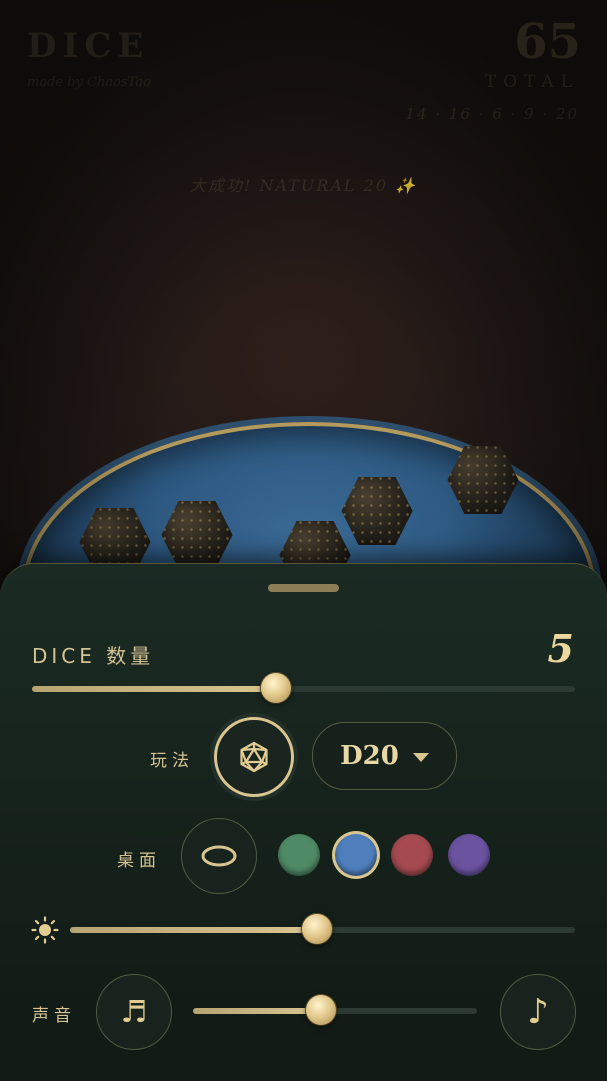 This screenshot has height=1081, width=607. What do you see at coordinates (172, 761) in the screenshot?
I see `mode-label: 玩法` at bounding box center [172, 761].